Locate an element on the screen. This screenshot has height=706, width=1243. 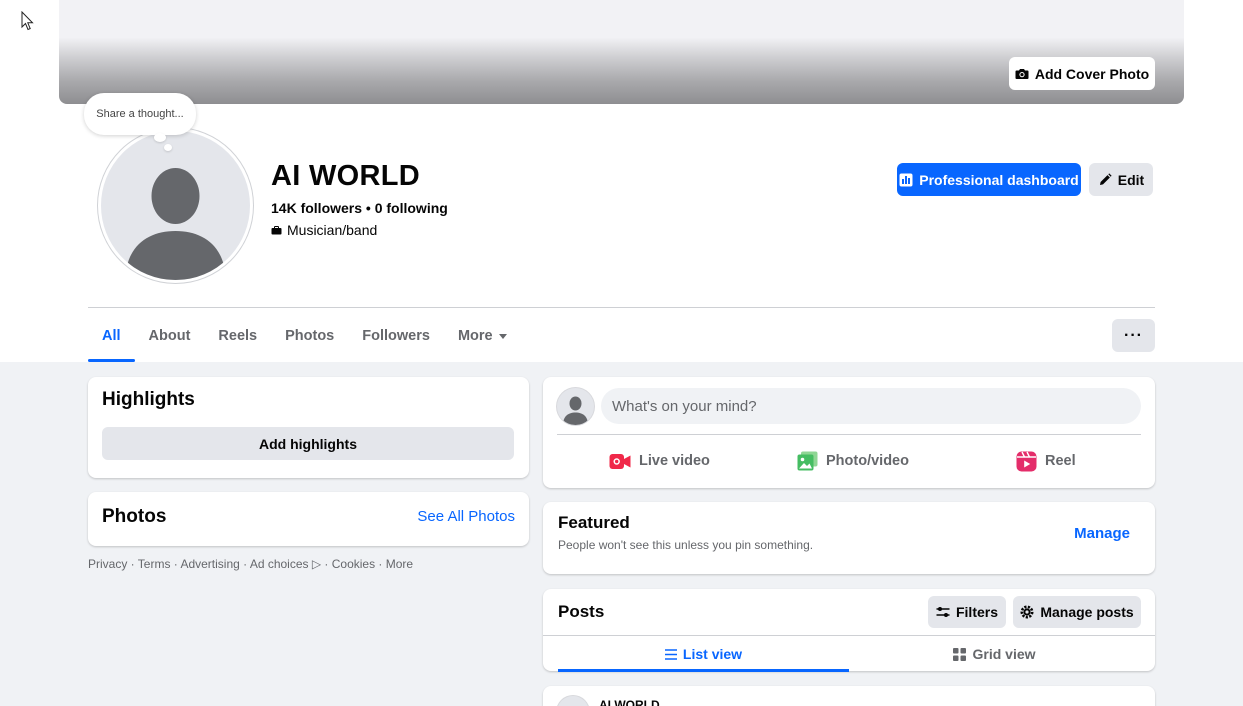
list-icon is located at coordinates (670, 654).